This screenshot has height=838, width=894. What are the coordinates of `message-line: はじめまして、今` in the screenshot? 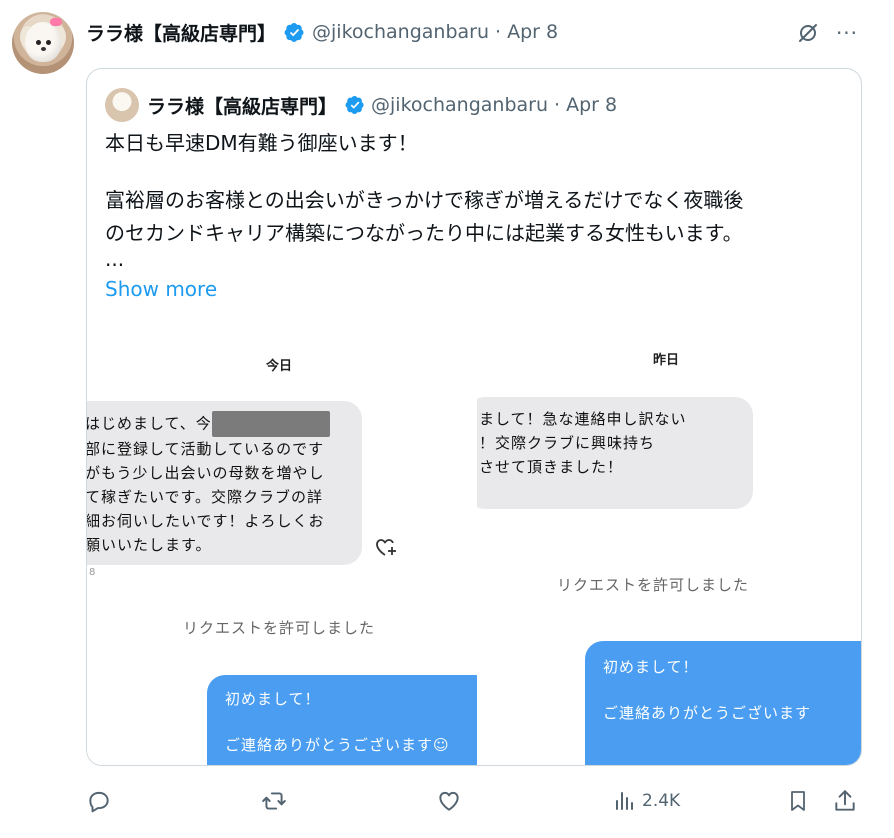 It's located at (149, 423).